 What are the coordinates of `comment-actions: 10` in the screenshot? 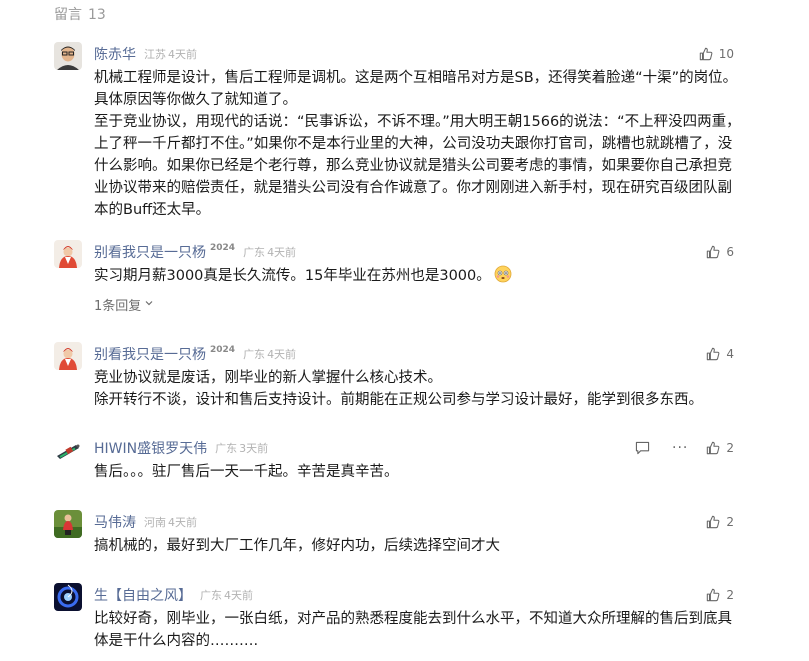 It's located at (716, 54).